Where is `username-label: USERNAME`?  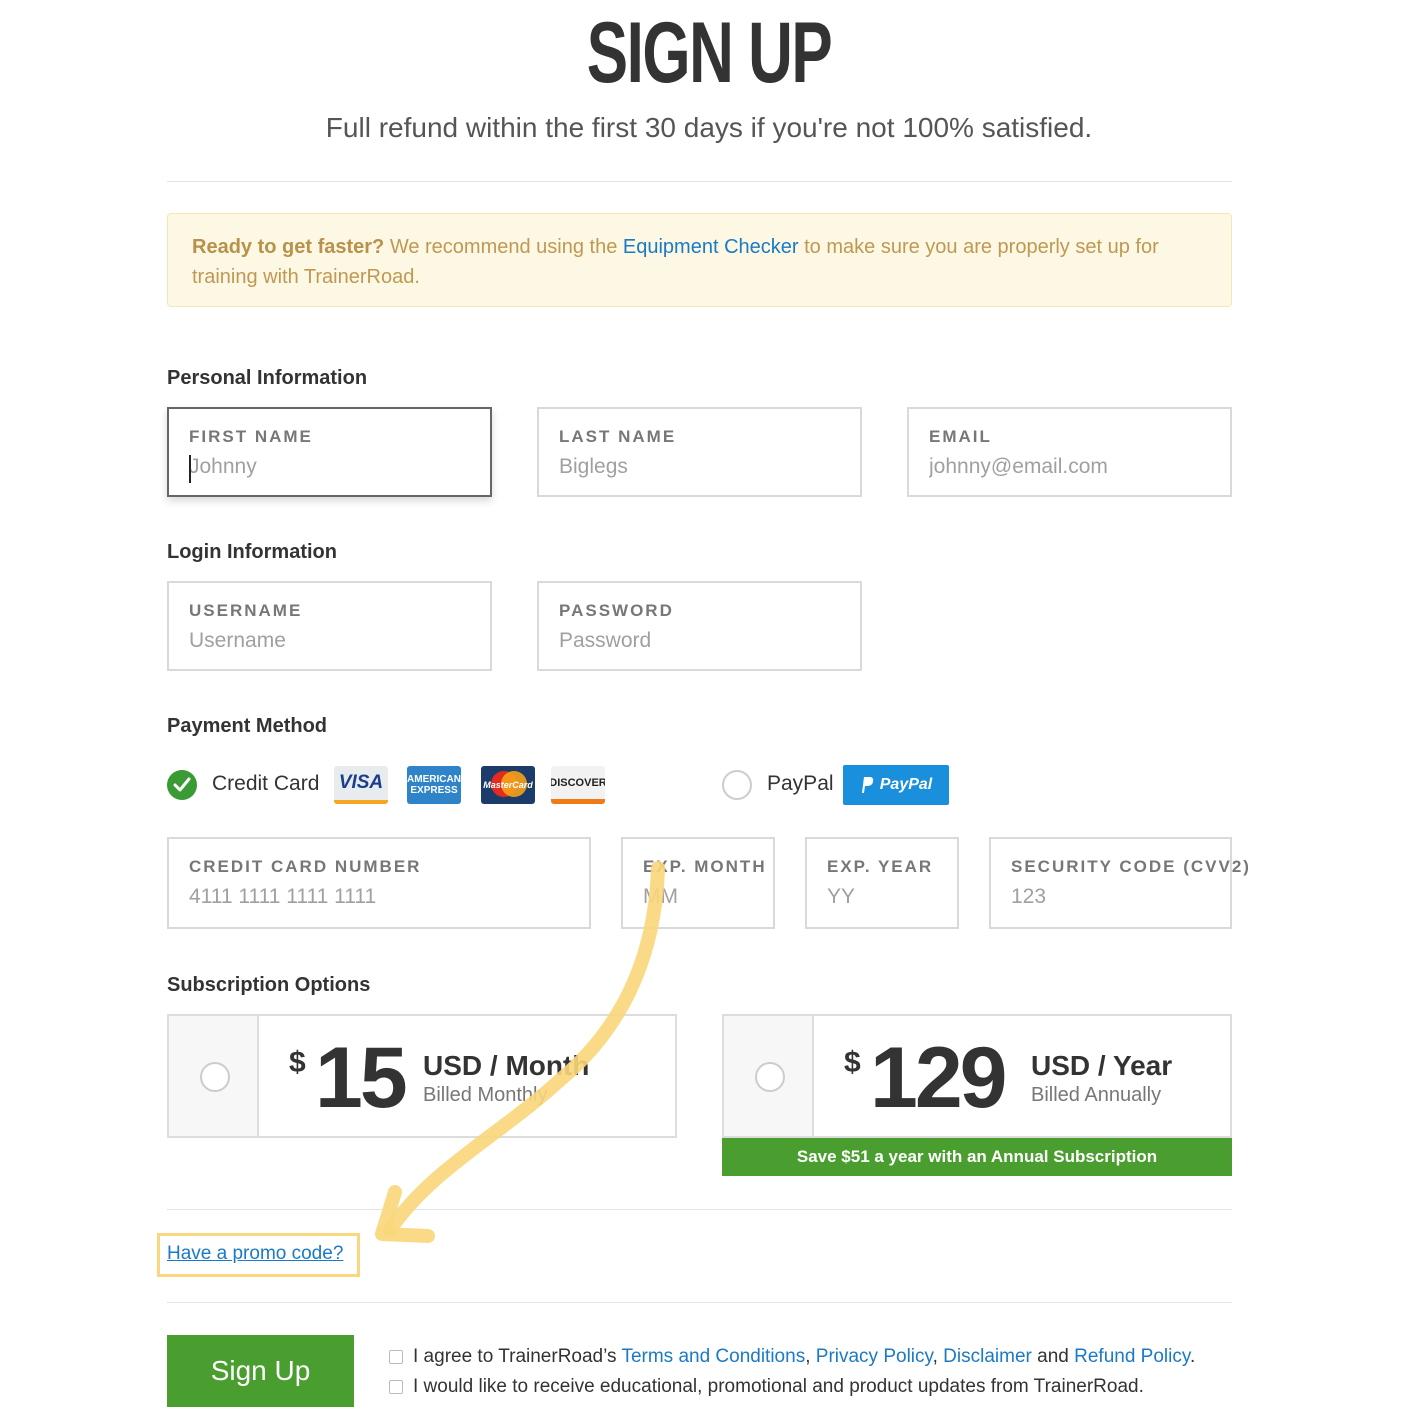 username-label: USERNAME is located at coordinates (246, 610).